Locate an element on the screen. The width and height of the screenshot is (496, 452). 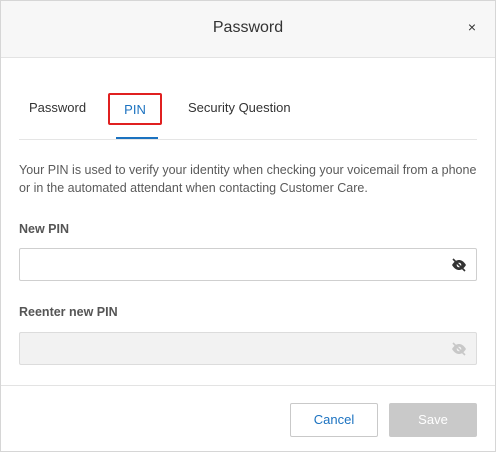
new-pin-field-wrapper is located at coordinates (248, 264).